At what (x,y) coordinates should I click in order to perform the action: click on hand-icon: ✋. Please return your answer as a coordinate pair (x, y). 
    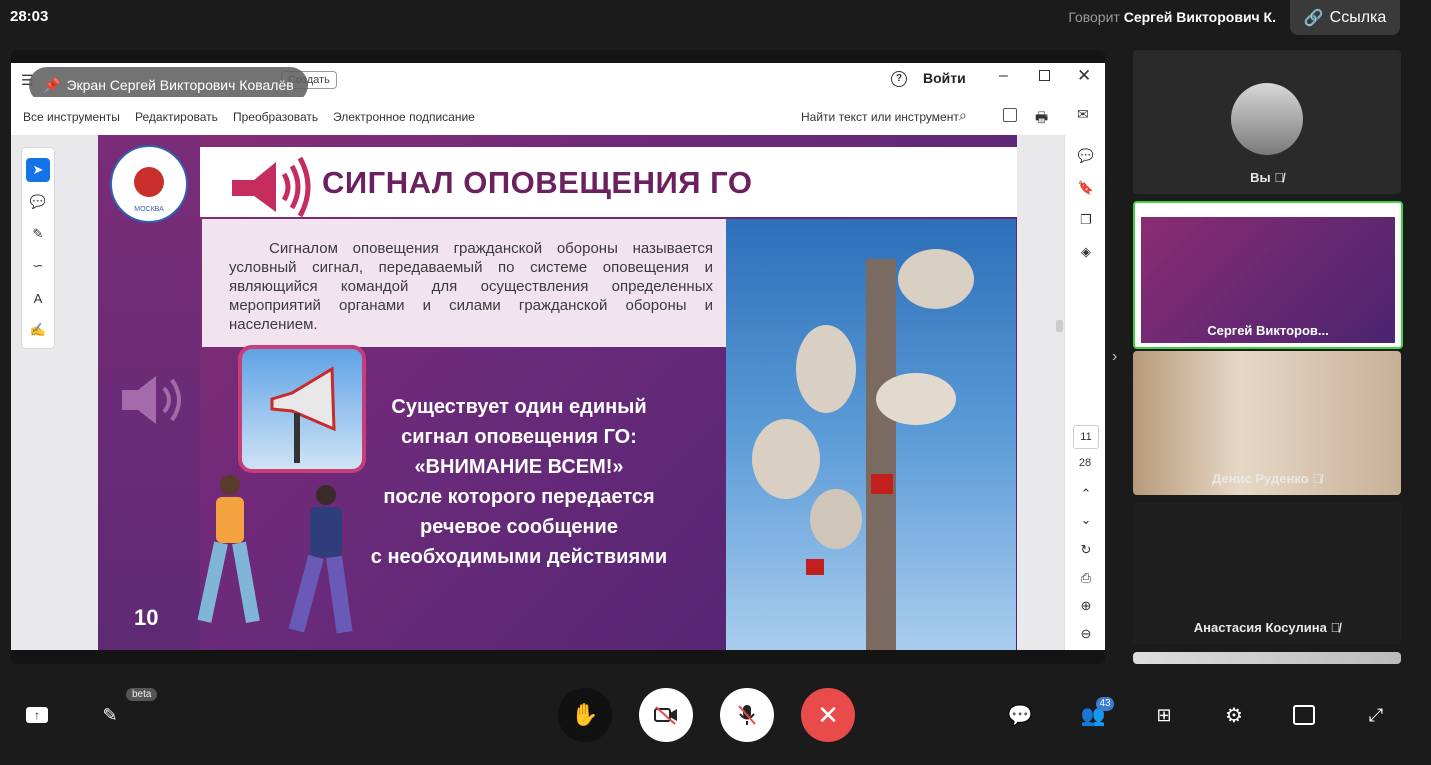
    Looking at the image, I should click on (585, 714).